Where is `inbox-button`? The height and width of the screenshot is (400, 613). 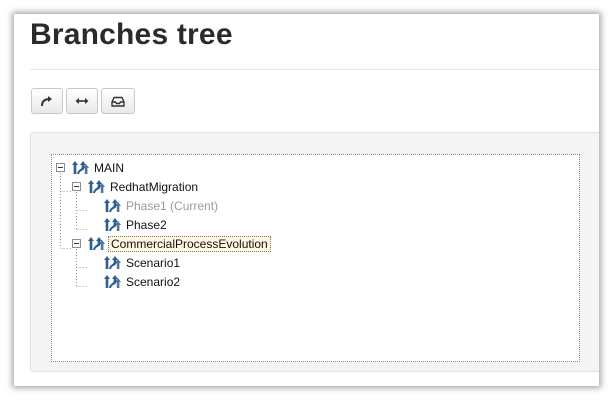
inbox-button is located at coordinates (118, 101).